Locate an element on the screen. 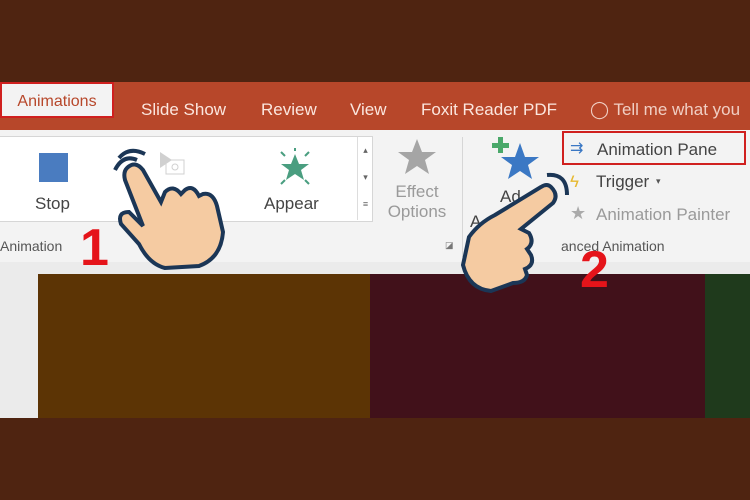 This screenshot has height=500, width=750. lightbulb-icon: ◯ is located at coordinates (600, 109).